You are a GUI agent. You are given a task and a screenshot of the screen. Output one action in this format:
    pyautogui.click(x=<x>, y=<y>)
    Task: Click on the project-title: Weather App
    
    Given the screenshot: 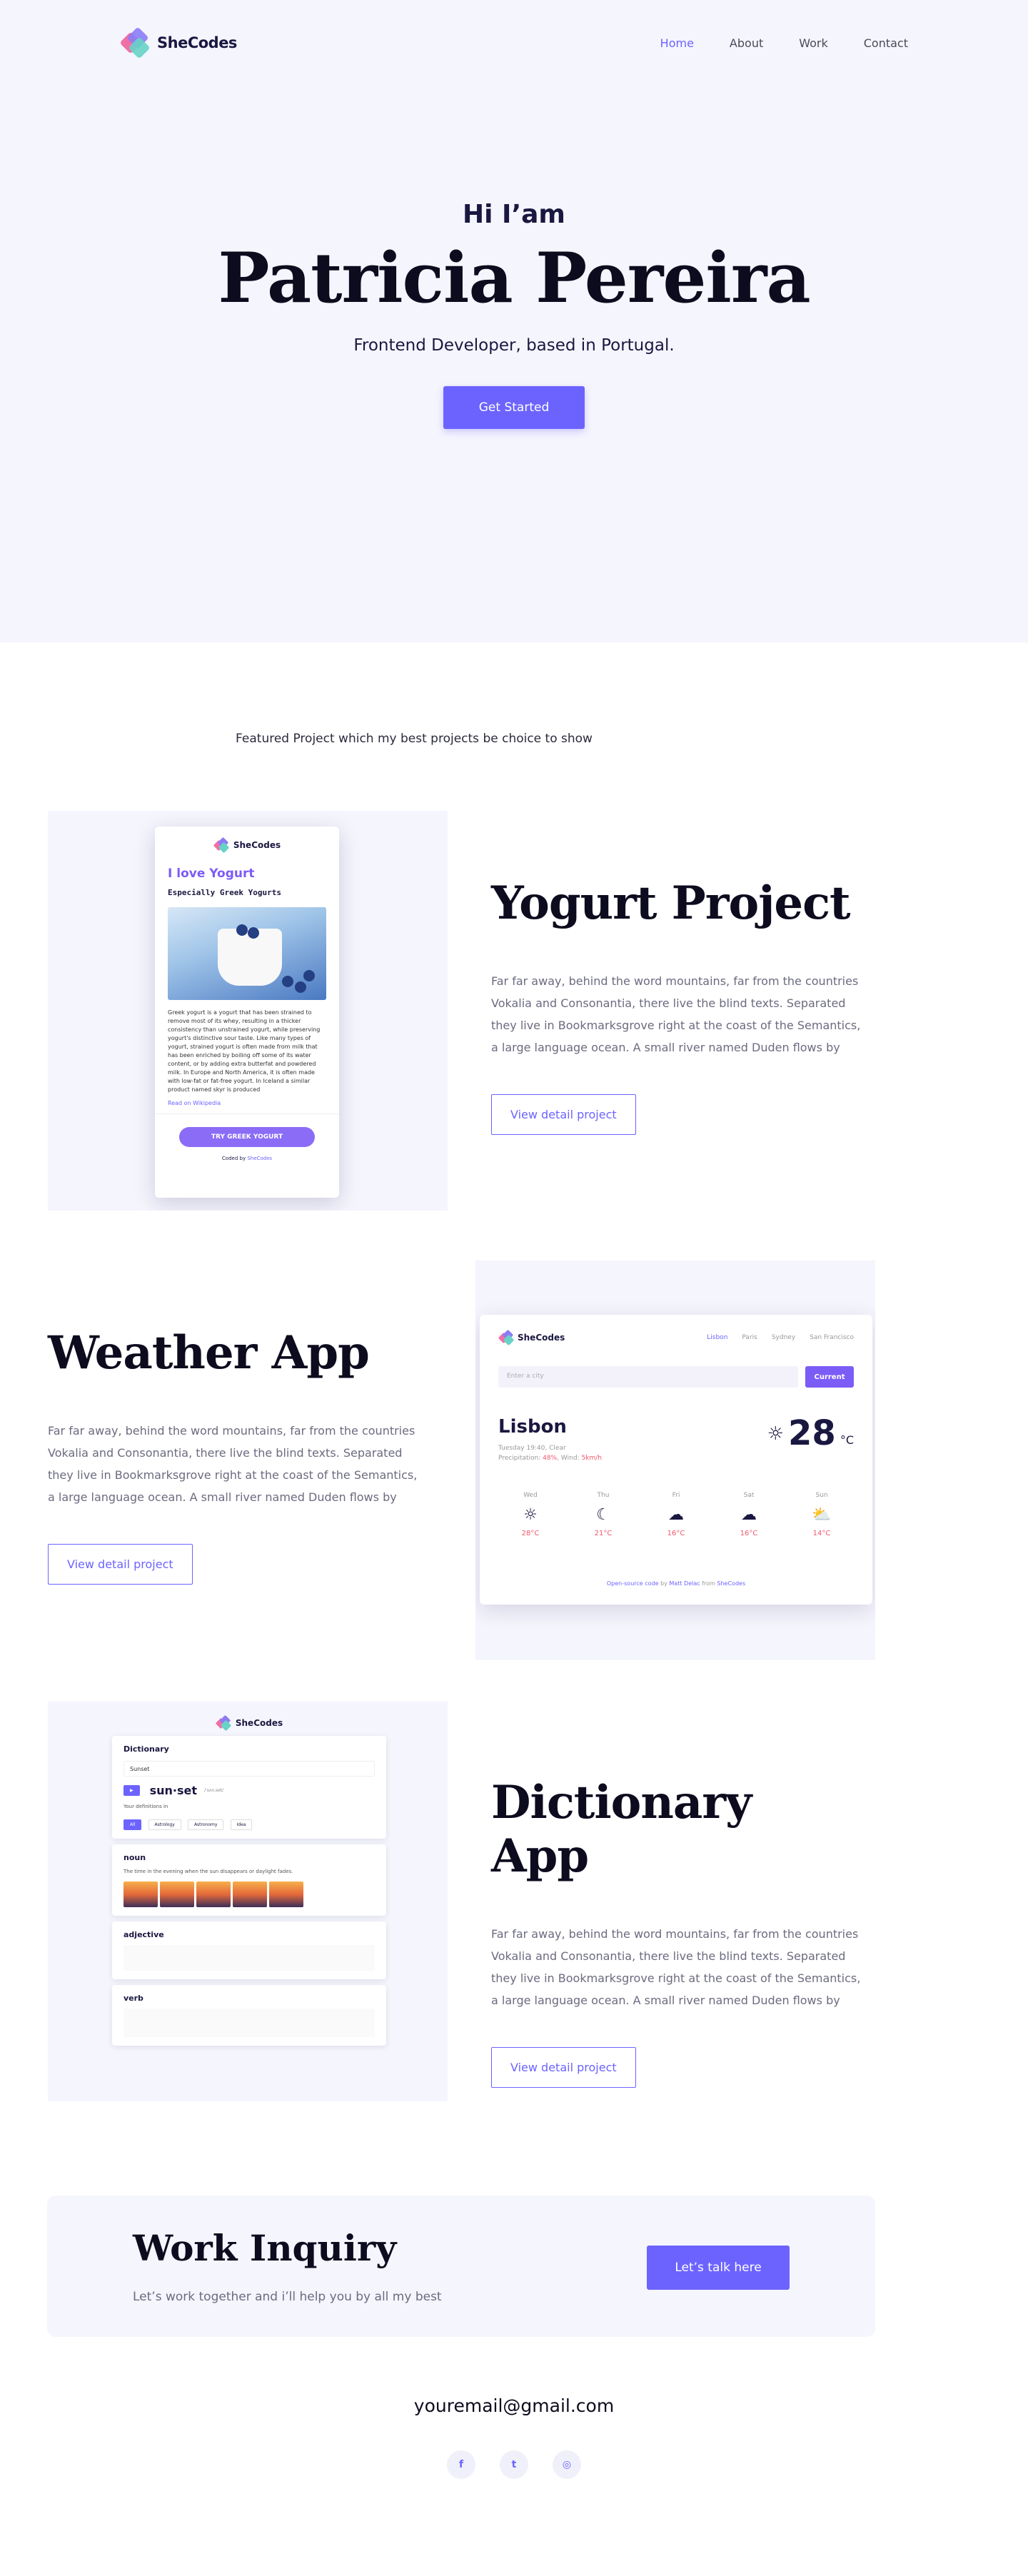 What is the action you would take?
    pyautogui.click(x=209, y=1353)
    